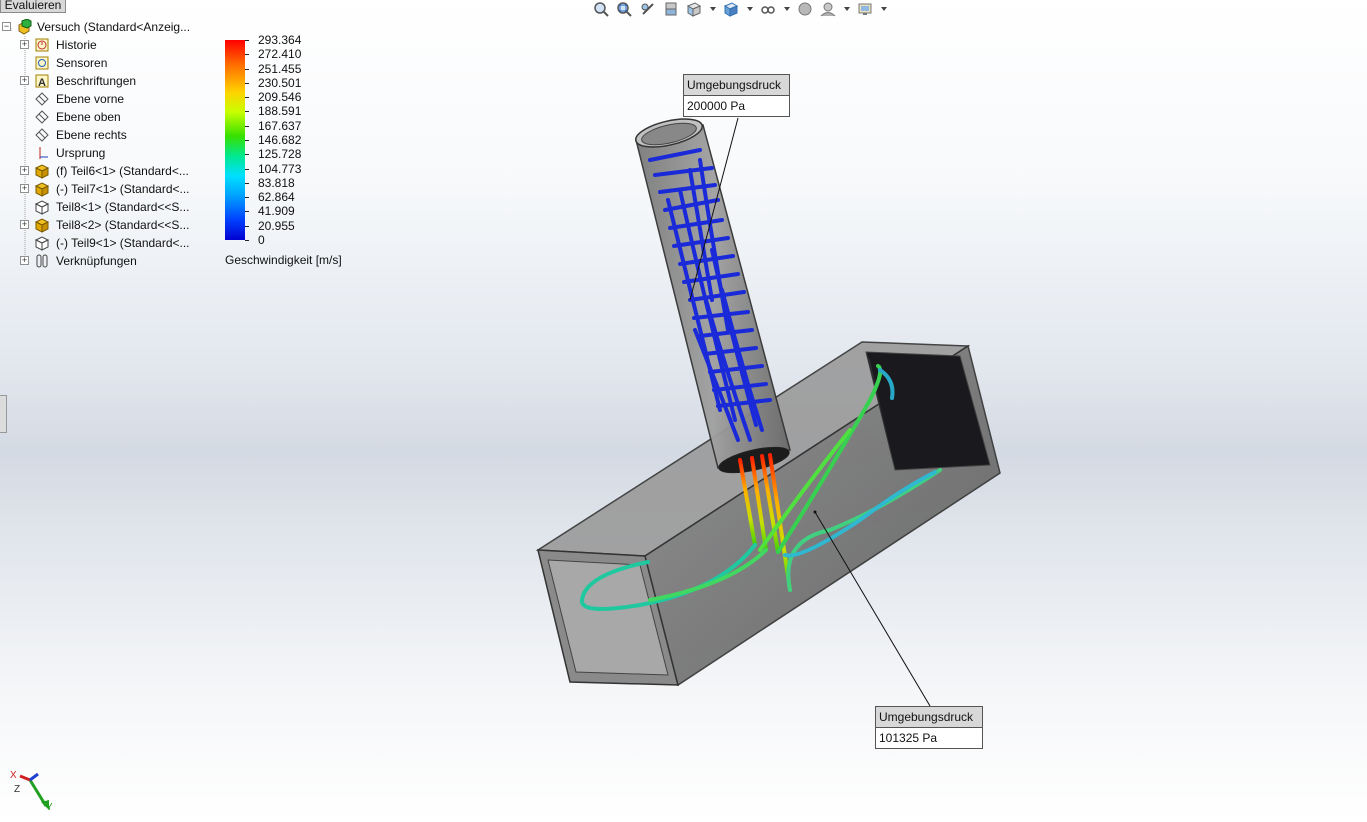  I want to click on coordinate-triad: X Y Z, so click(31, 791).